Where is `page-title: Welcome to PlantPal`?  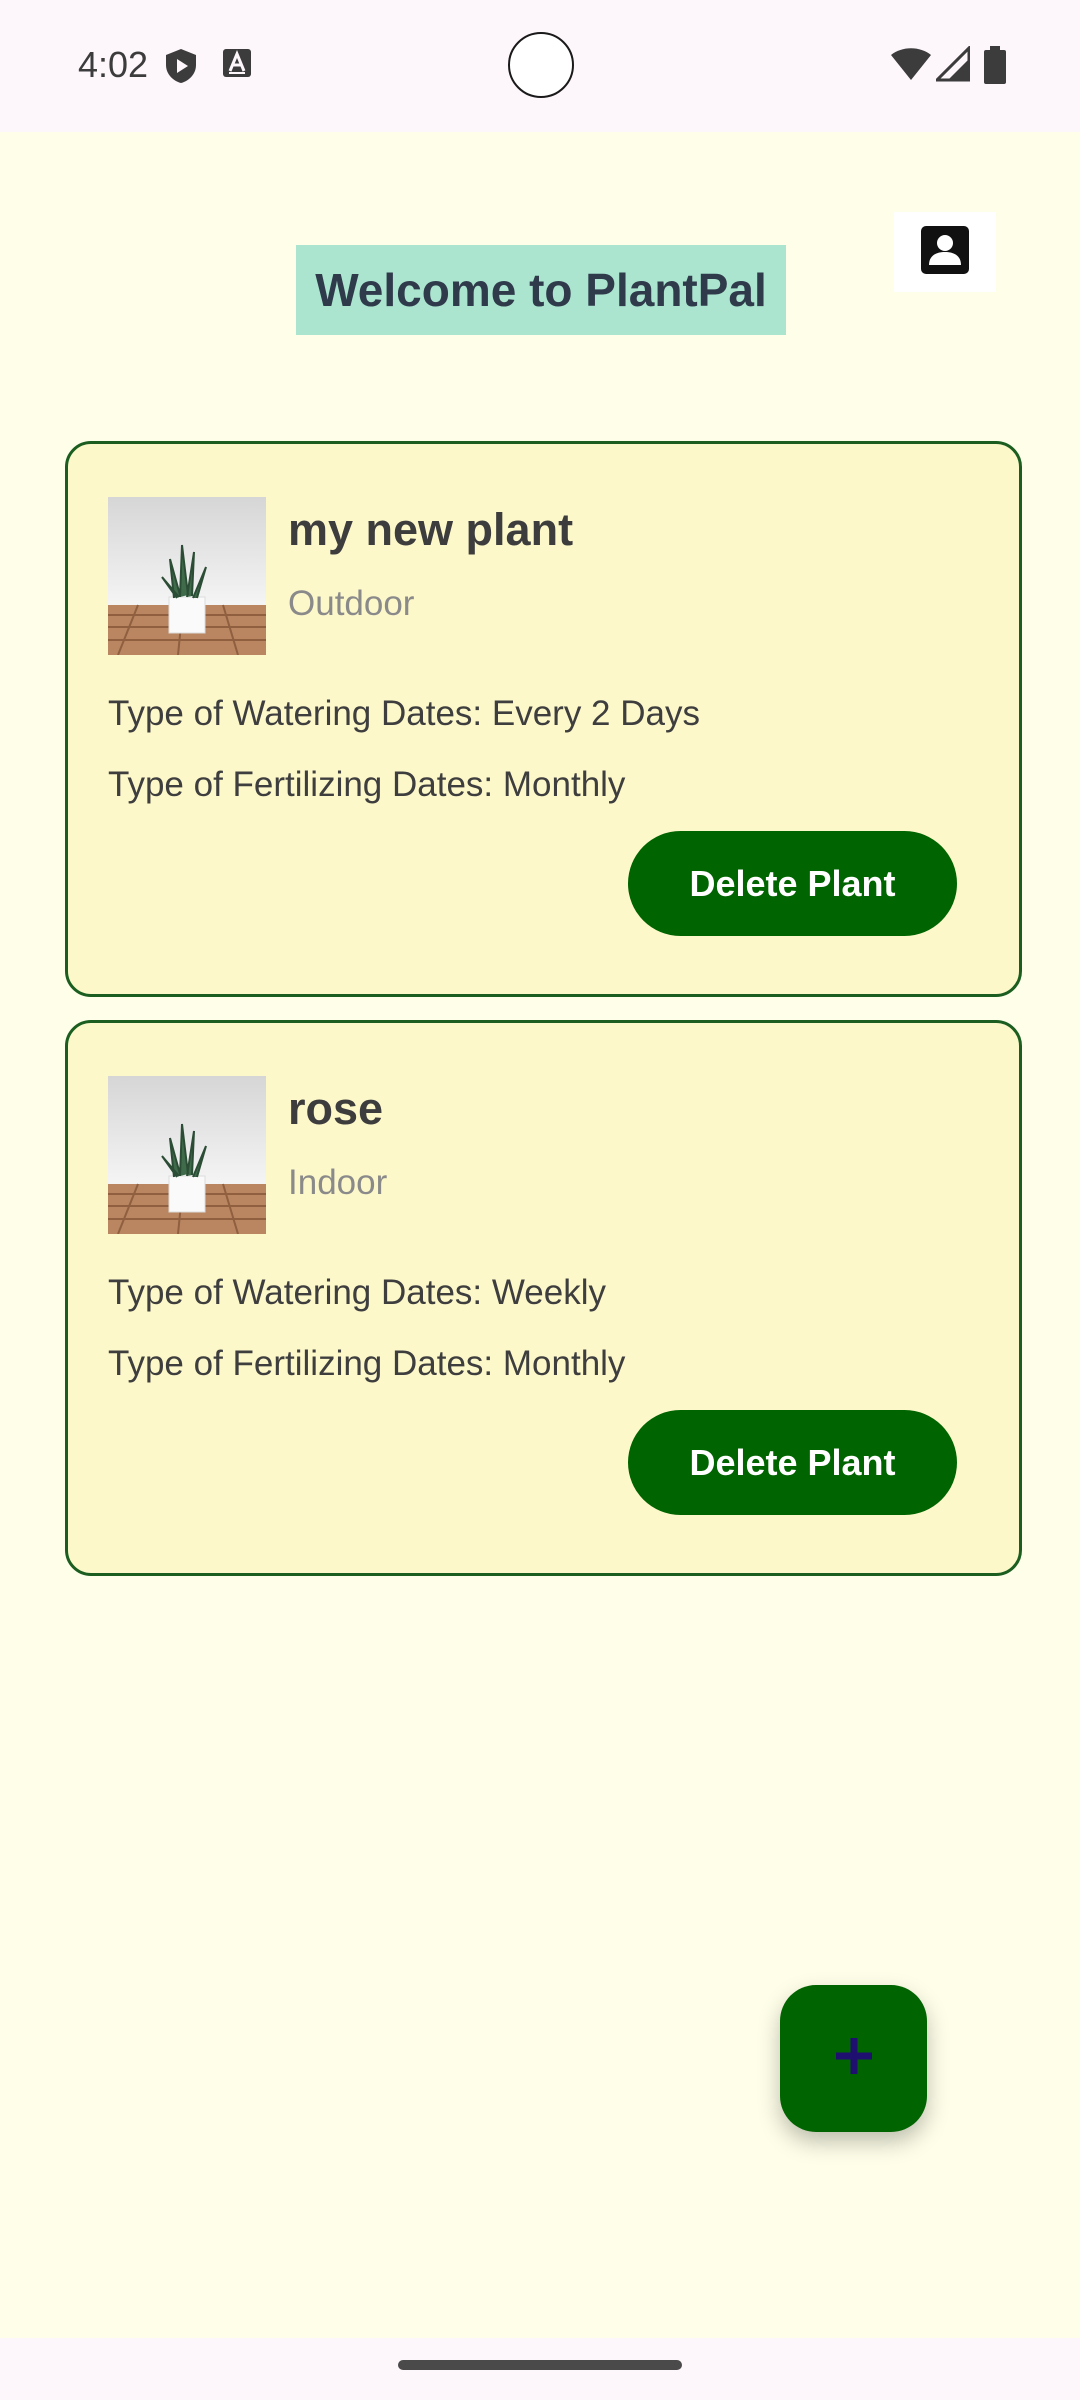
page-title: Welcome to PlantPal is located at coordinates (541, 290).